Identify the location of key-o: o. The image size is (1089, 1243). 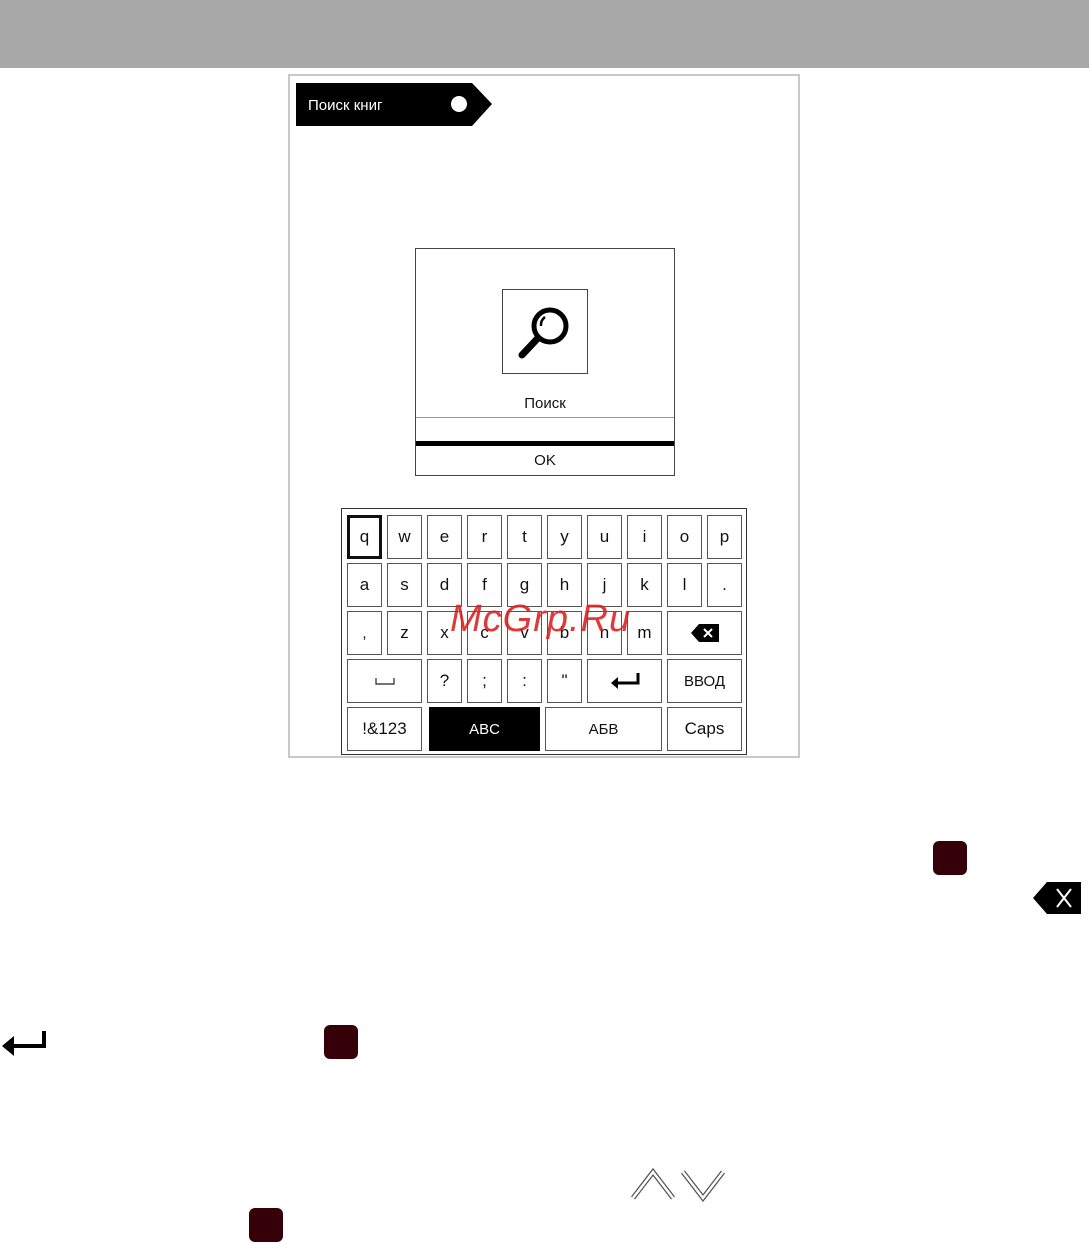
(684, 537).